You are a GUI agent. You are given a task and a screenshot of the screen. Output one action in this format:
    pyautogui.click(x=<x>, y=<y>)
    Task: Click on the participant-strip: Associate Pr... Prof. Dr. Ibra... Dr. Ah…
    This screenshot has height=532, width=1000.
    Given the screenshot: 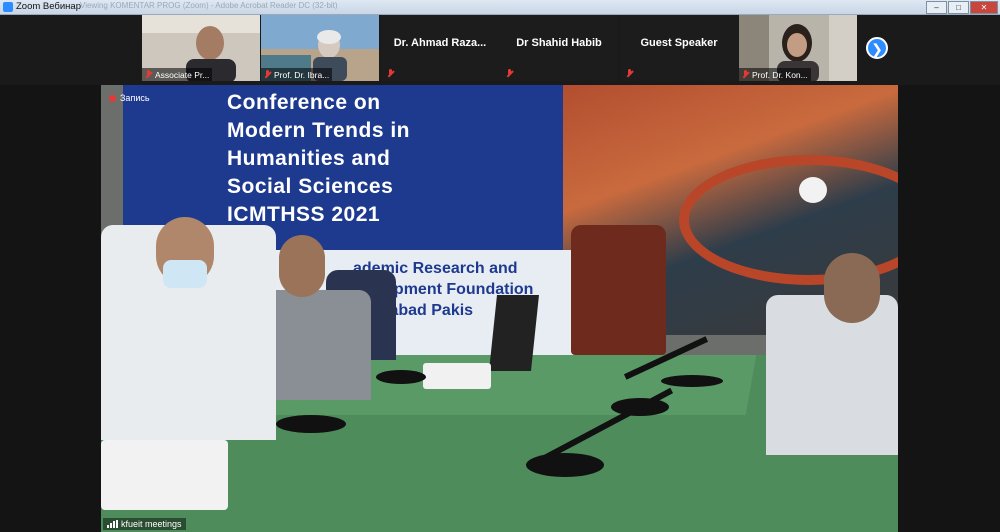 What is the action you would take?
    pyautogui.click(x=500, y=50)
    